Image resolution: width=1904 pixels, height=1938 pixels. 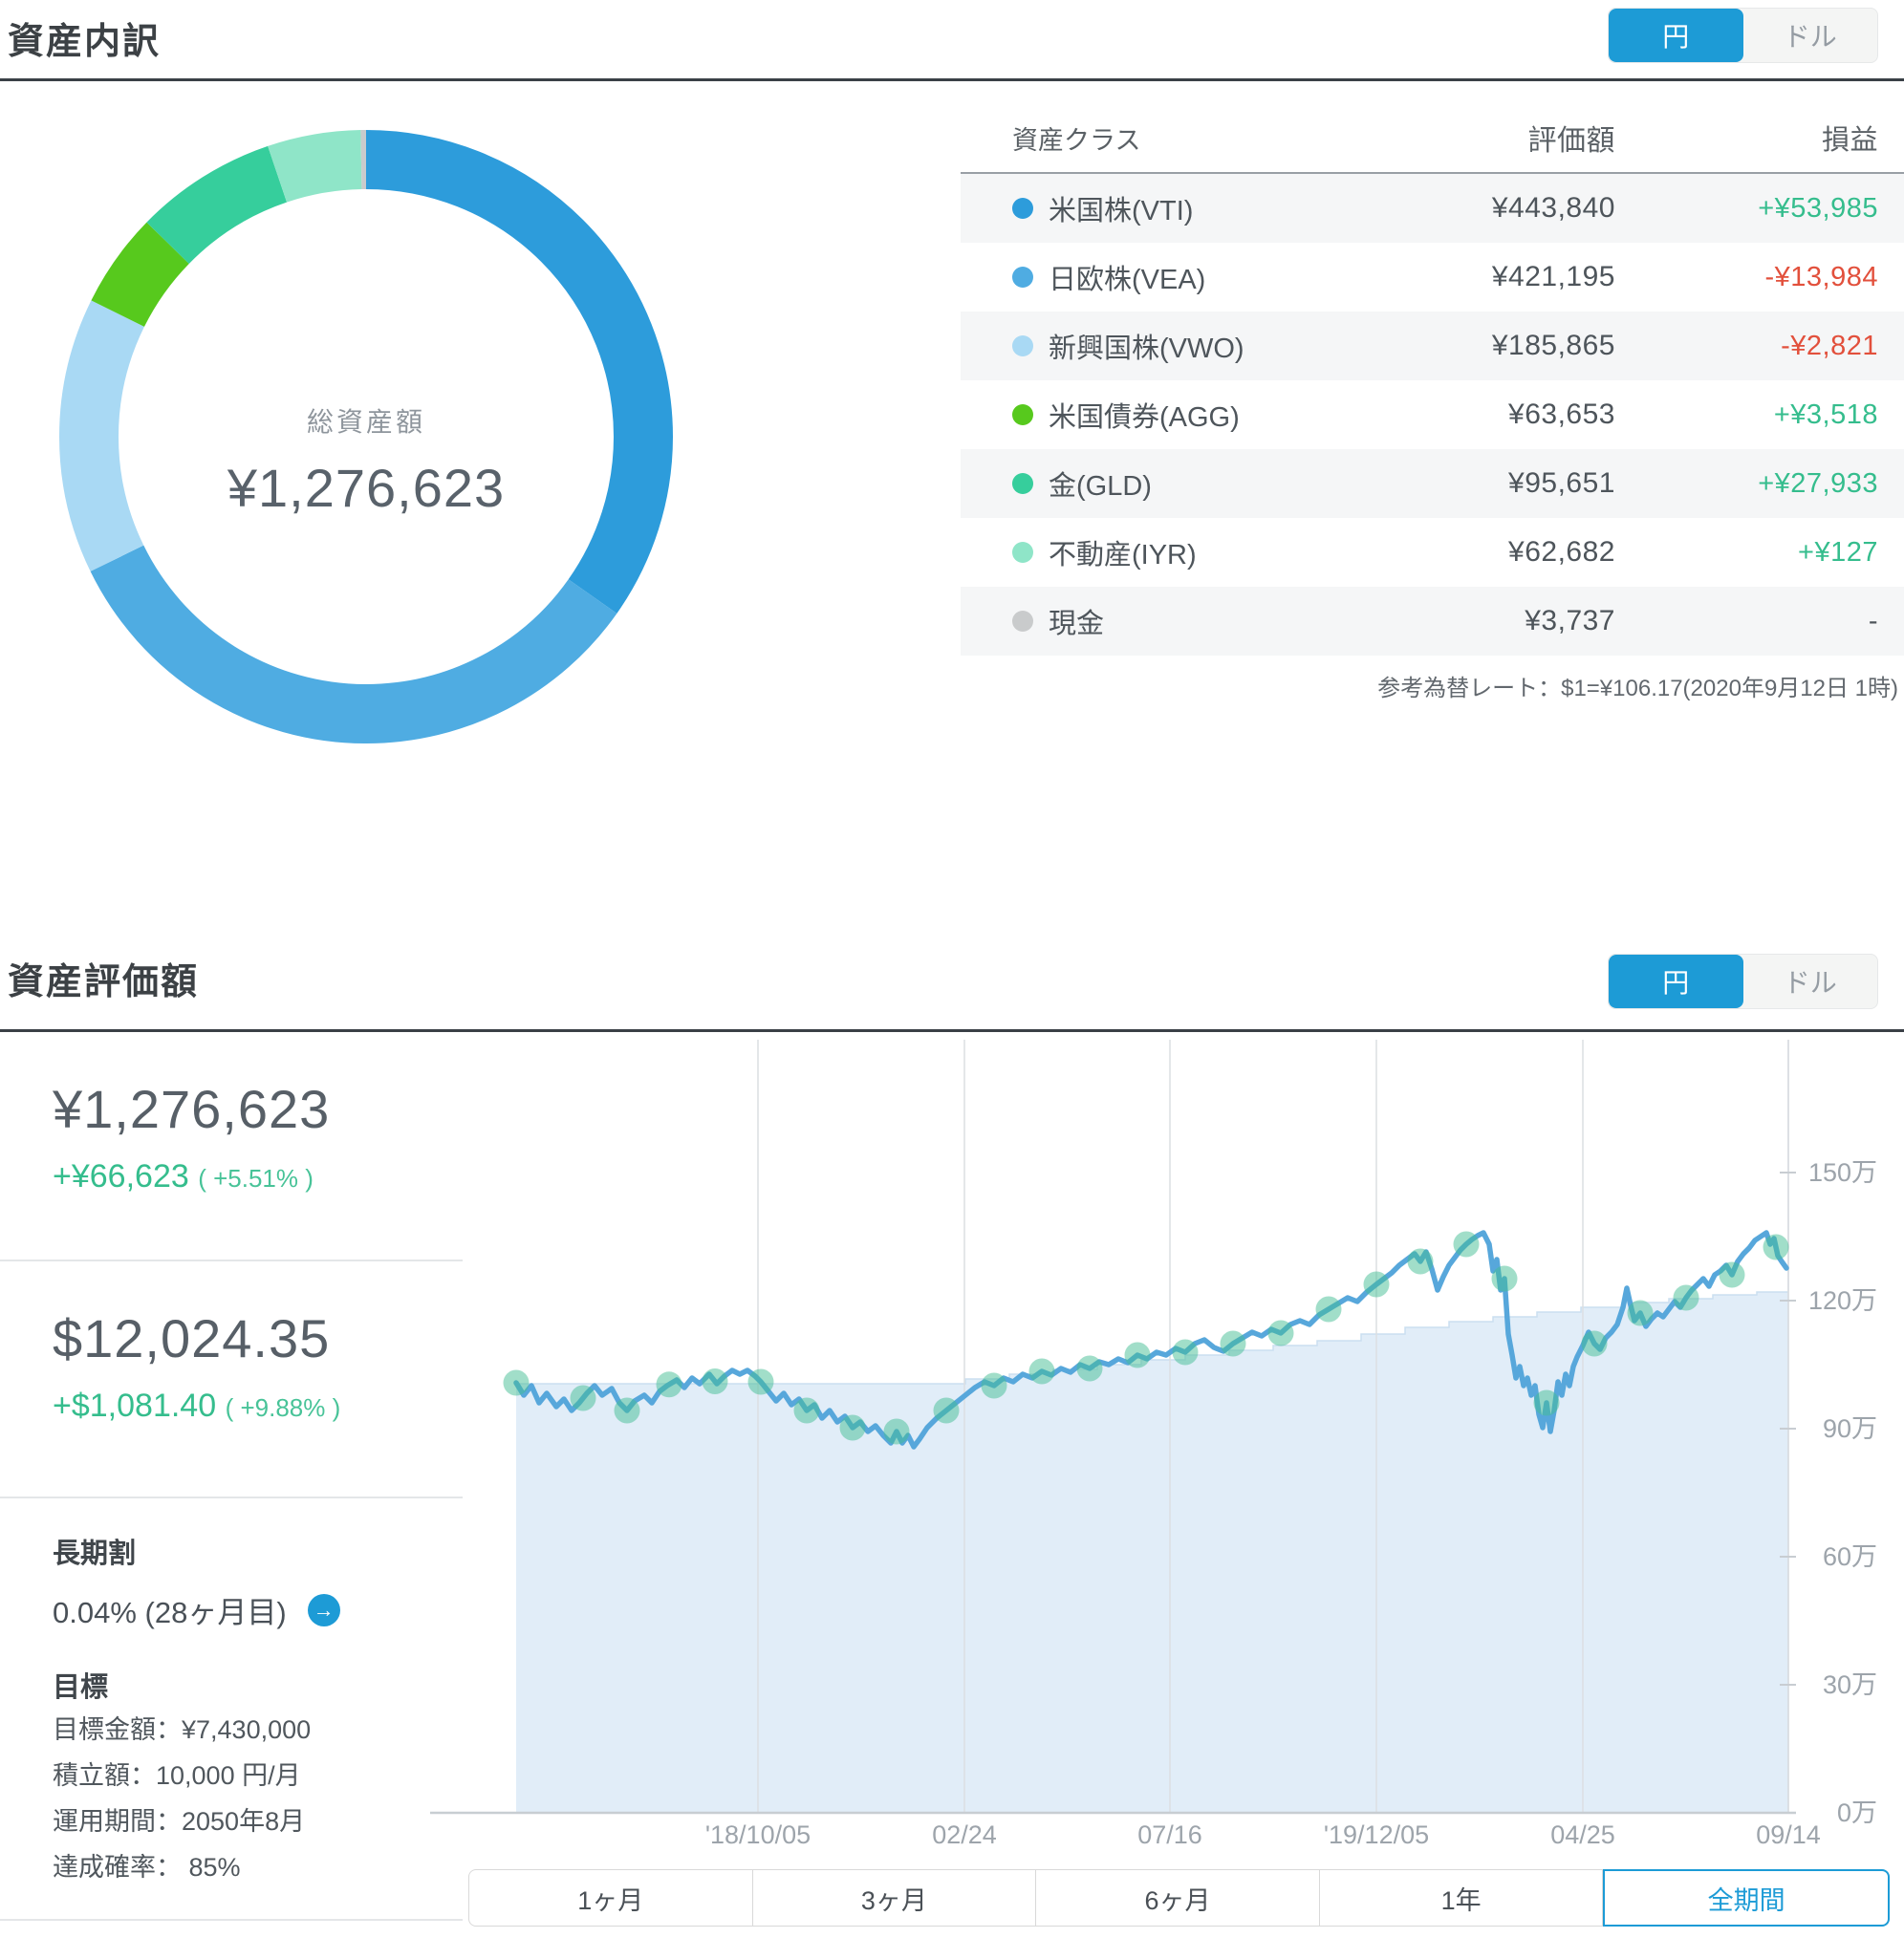 I want to click on svg-text: 02/24, so click(x=965, y=1835).